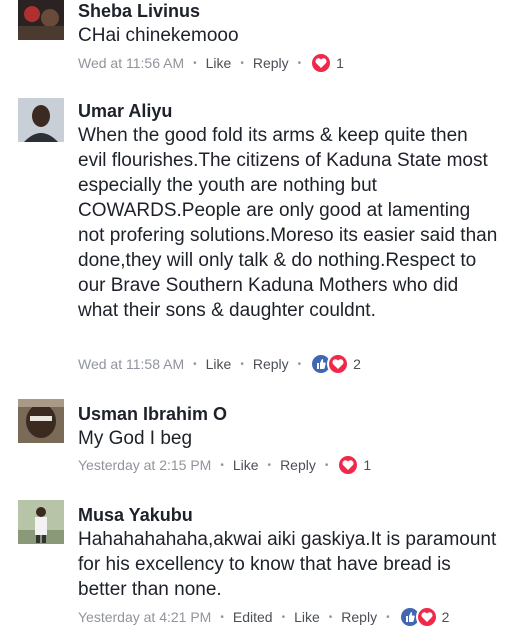 The image size is (518, 640). What do you see at coordinates (139, 11) in the screenshot?
I see `comment-author: Sheba Livinus` at bounding box center [139, 11].